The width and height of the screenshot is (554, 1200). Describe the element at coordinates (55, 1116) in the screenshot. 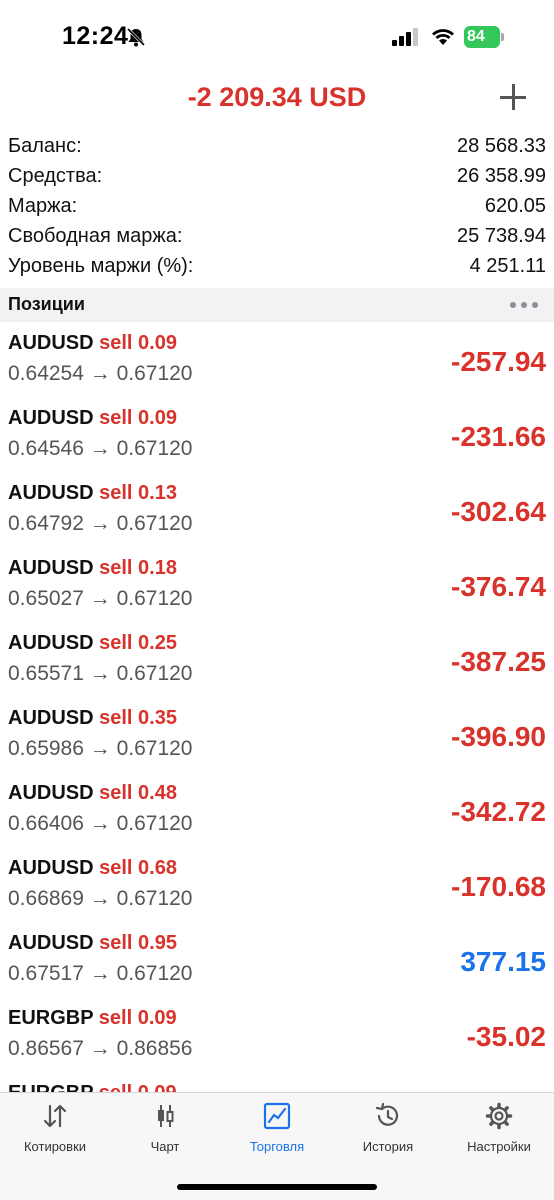

I see `quotes-icon` at that location.